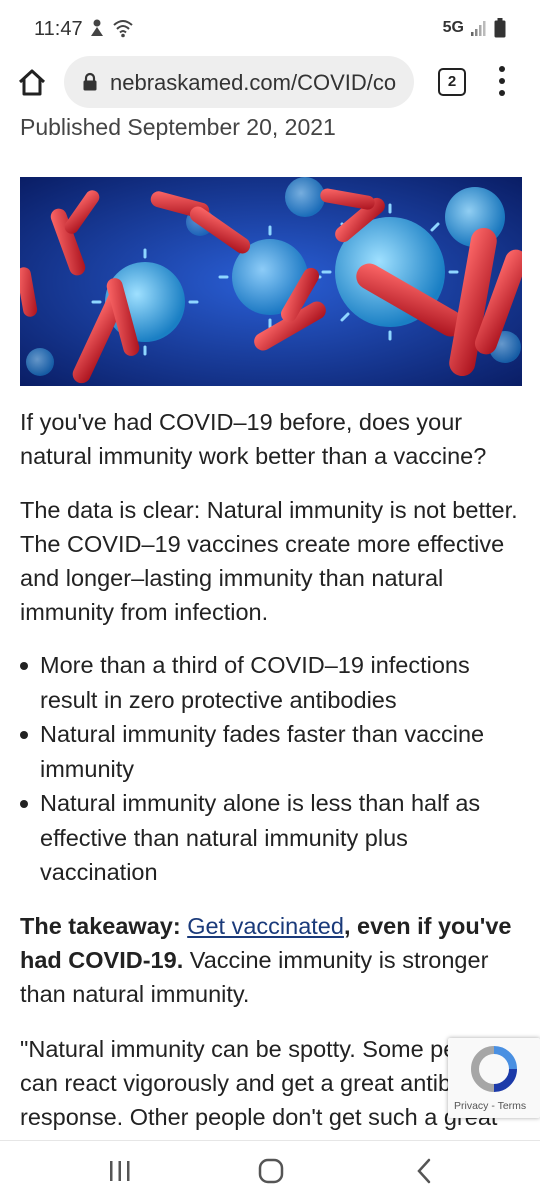  What do you see at coordinates (97, 27) in the screenshot?
I see `notification-icon` at bounding box center [97, 27].